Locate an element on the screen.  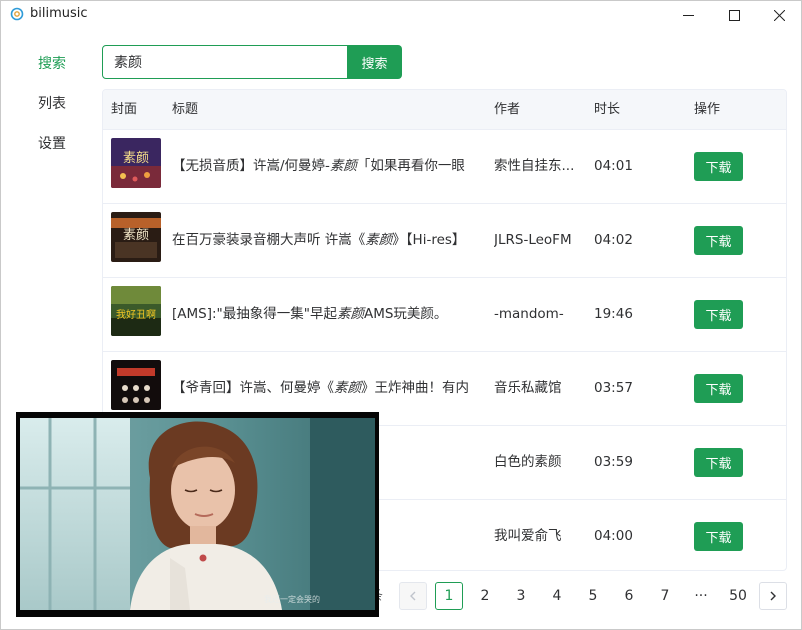
table-header: 封面 标题 作者 时长 操作 is located at coordinates (444, 110).